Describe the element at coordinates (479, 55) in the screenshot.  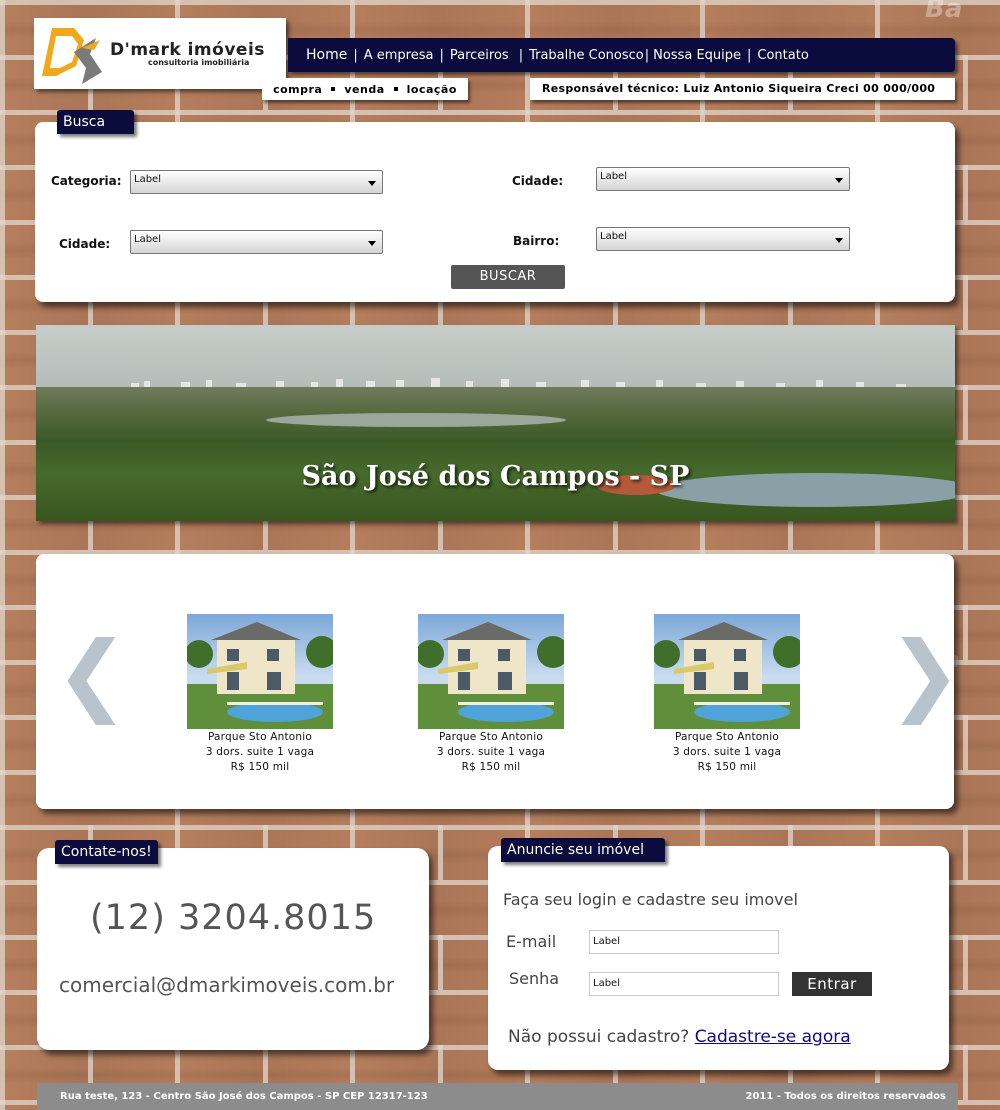
I see `nav-parceiros: Parceiros` at that location.